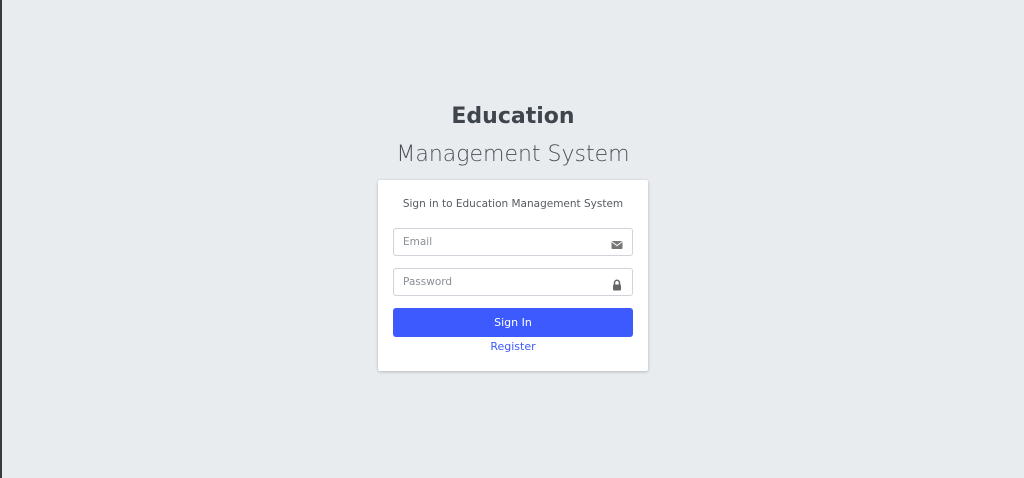 Image resolution: width=1024 pixels, height=478 pixels. Describe the element at coordinates (513, 322) in the screenshot. I see `sign-in-button: Sign In` at that location.